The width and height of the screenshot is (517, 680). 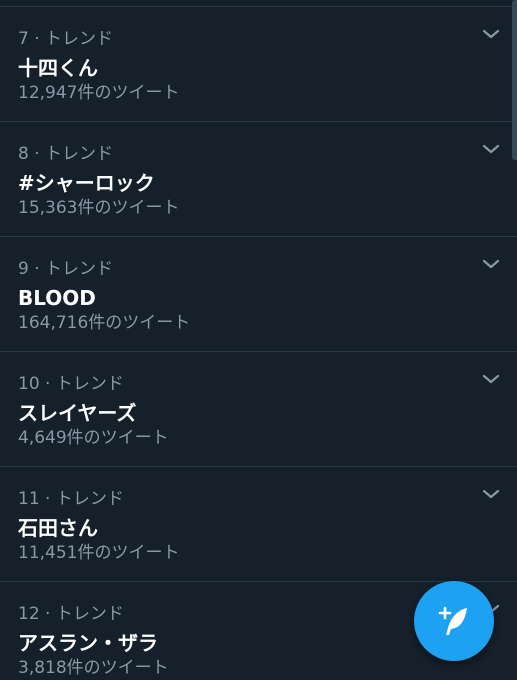 I want to click on trend-rank: 7, so click(x=23, y=39).